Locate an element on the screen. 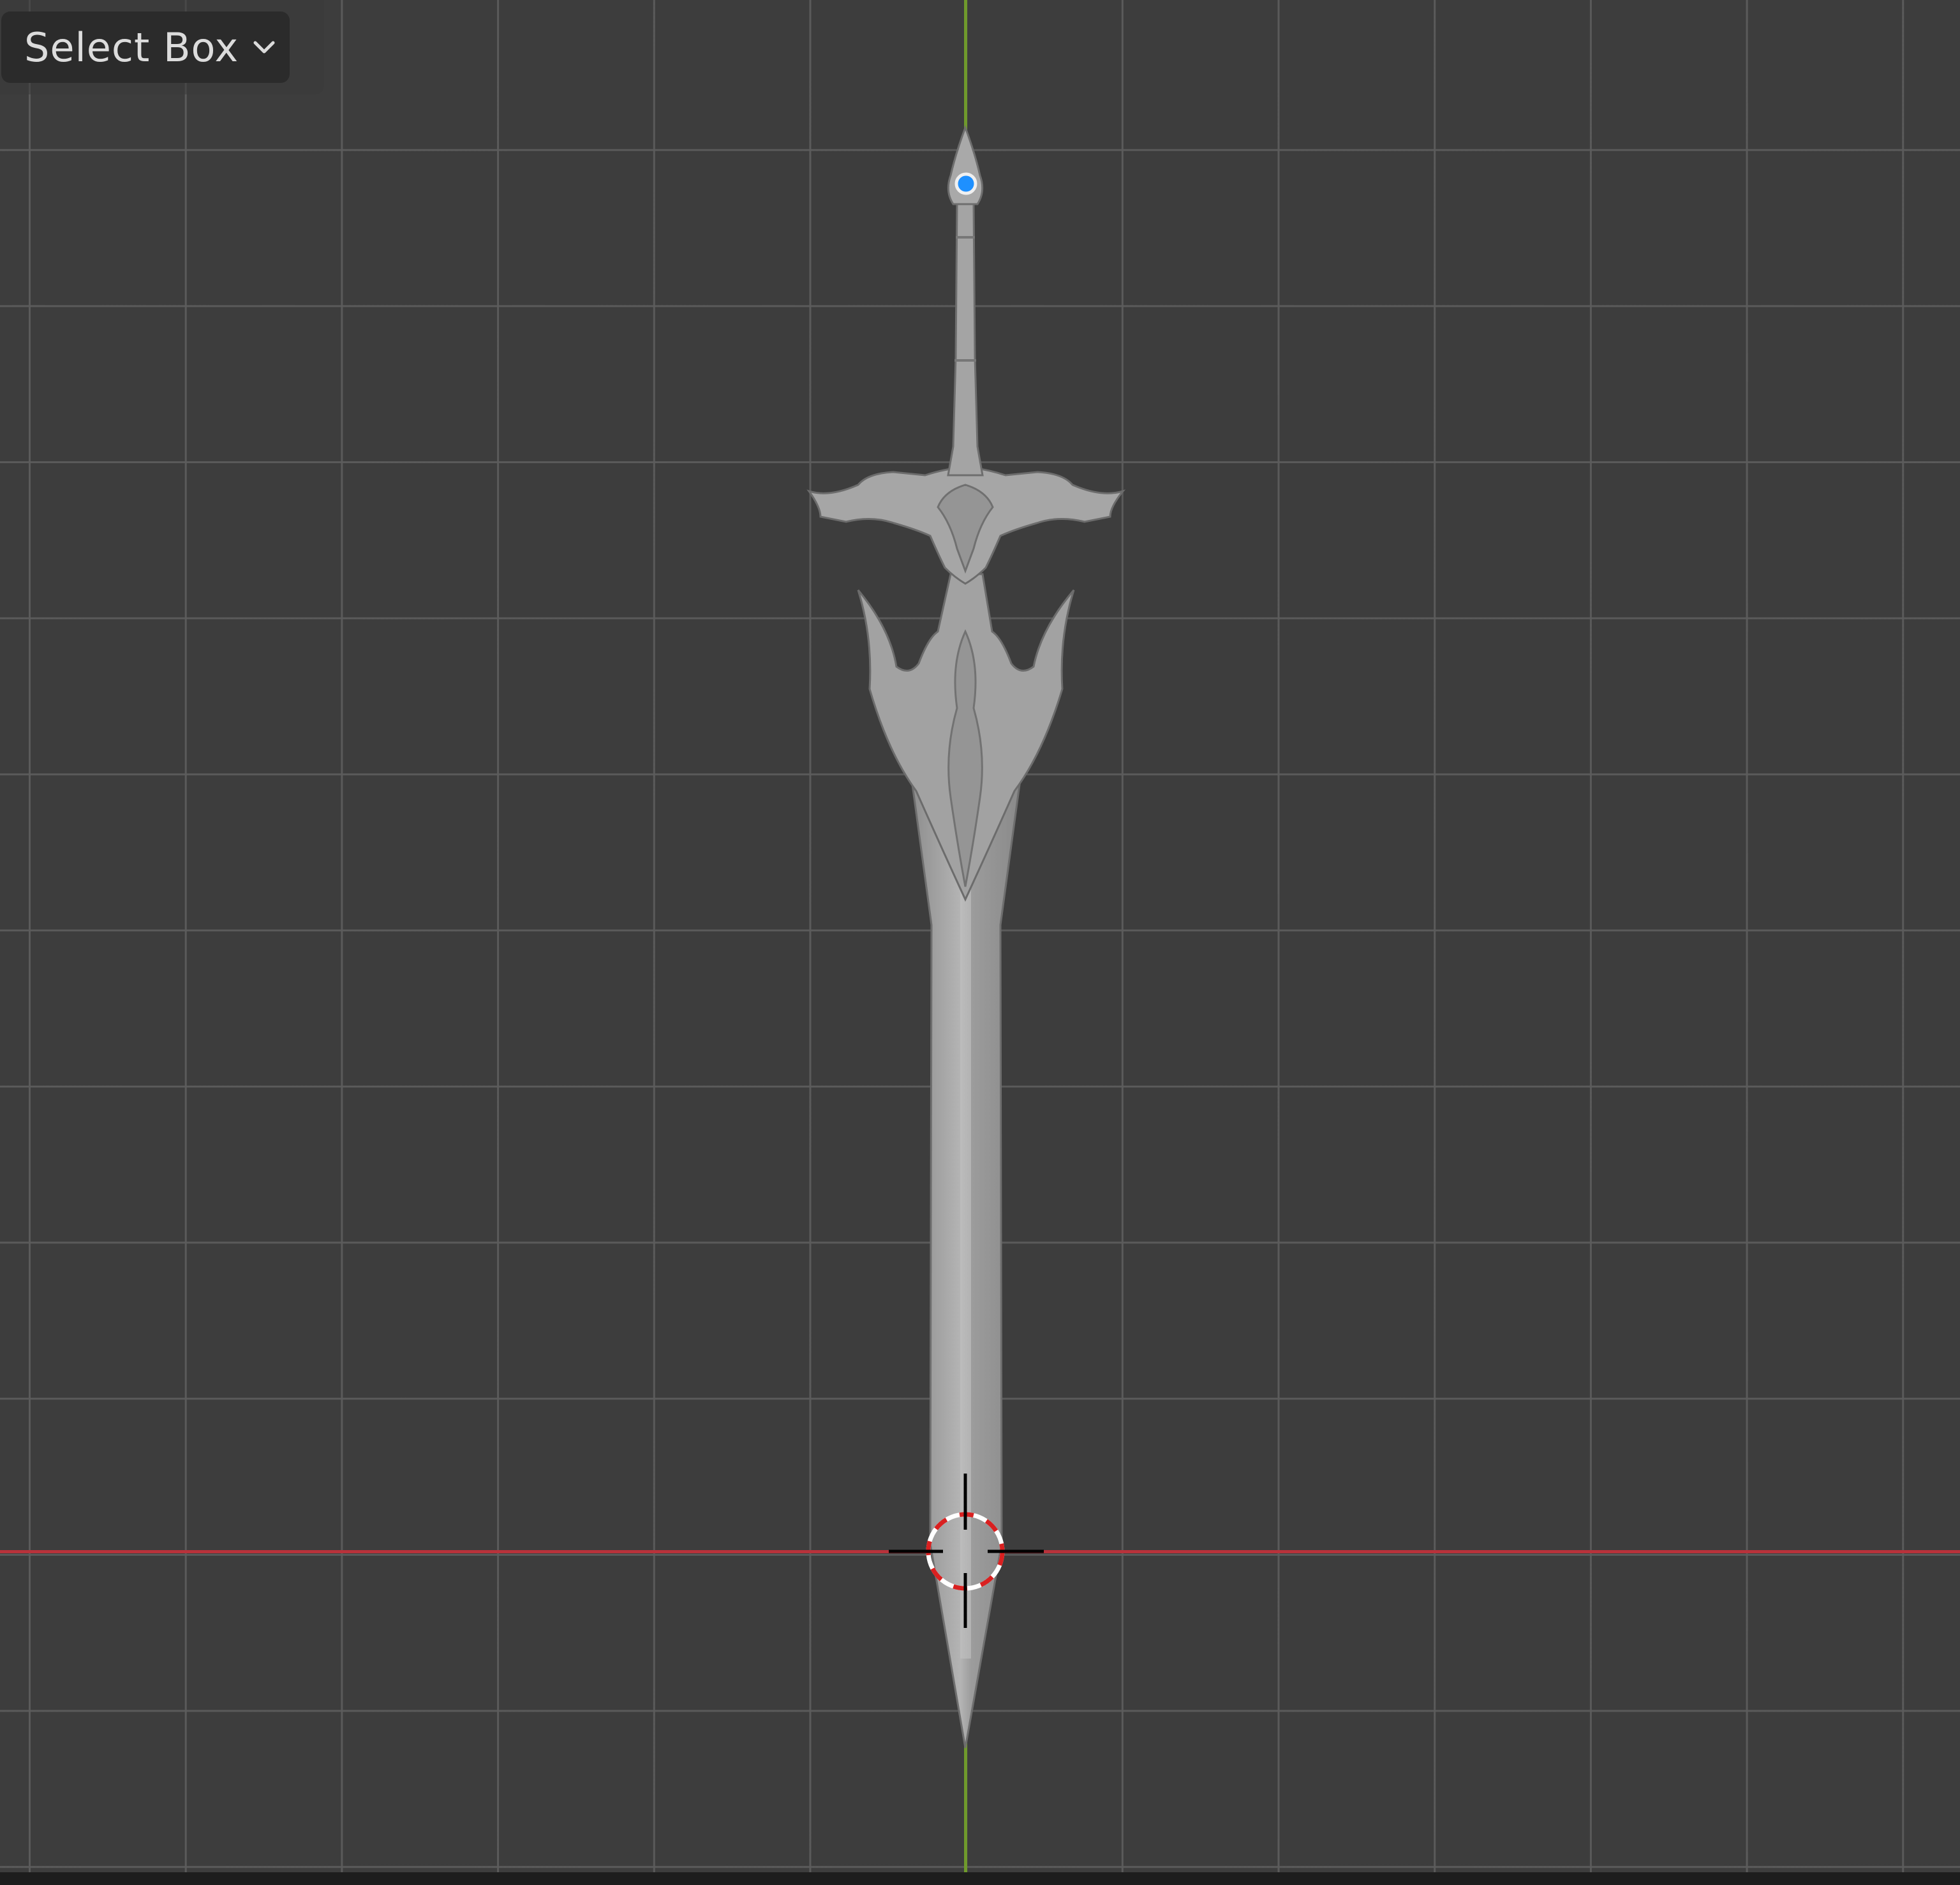 The height and width of the screenshot is (1885, 1960). blade-fuller is located at coordinates (965, 1244).